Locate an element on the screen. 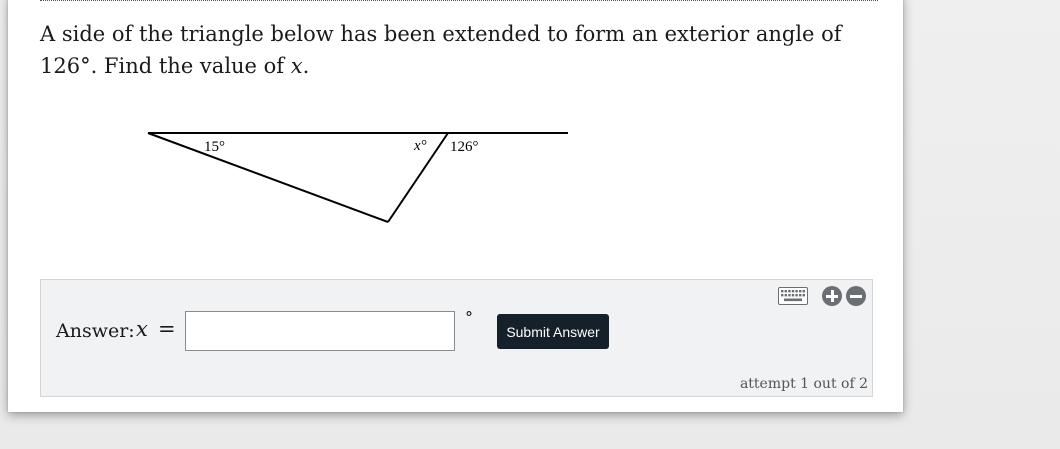 The width and height of the screenshot is (1060, 449). zoom-out-icon is located at coordinates (856, 296).